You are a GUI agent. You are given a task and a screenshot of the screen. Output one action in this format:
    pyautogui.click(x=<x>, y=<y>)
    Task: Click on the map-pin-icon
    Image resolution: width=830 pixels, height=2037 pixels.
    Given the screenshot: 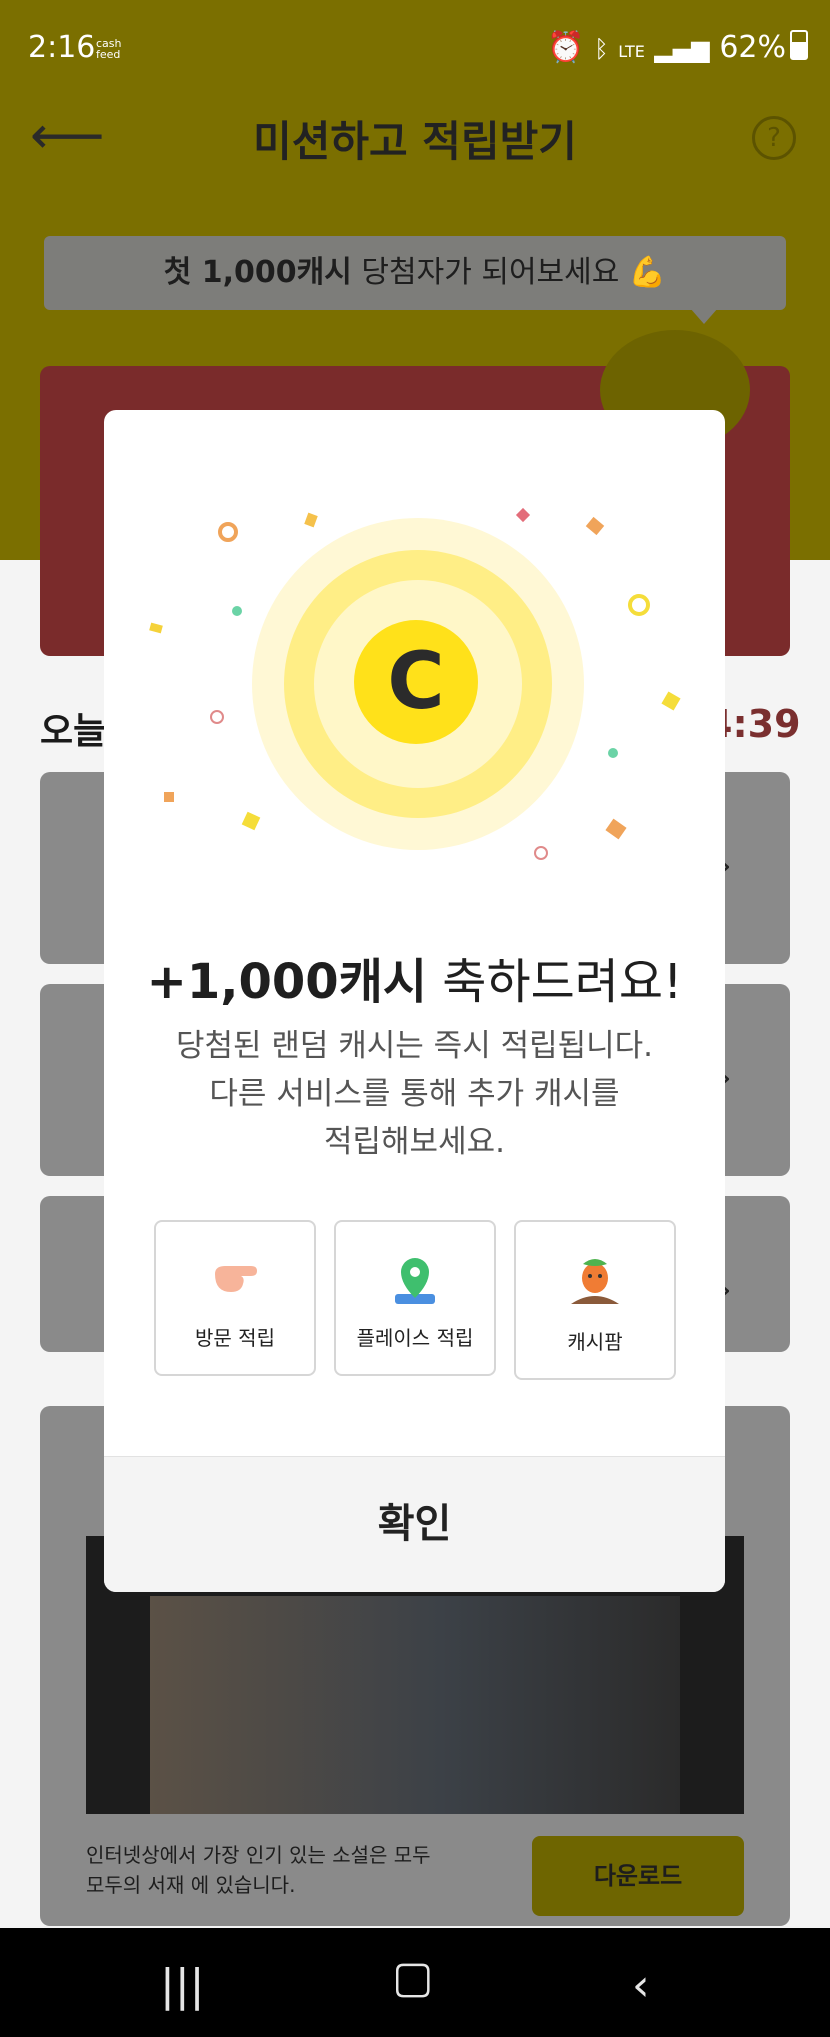 What is the action you would take?
    pyautogui.click(x=415, y=1283)
    